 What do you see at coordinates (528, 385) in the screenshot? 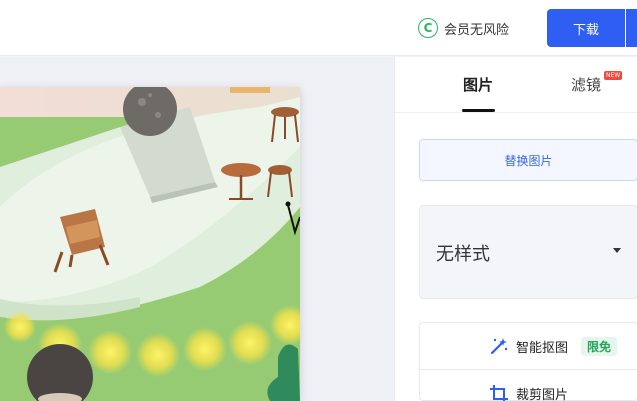
I see `crop-image-tool: 裁剪图片` at bounding box center [528, 385].